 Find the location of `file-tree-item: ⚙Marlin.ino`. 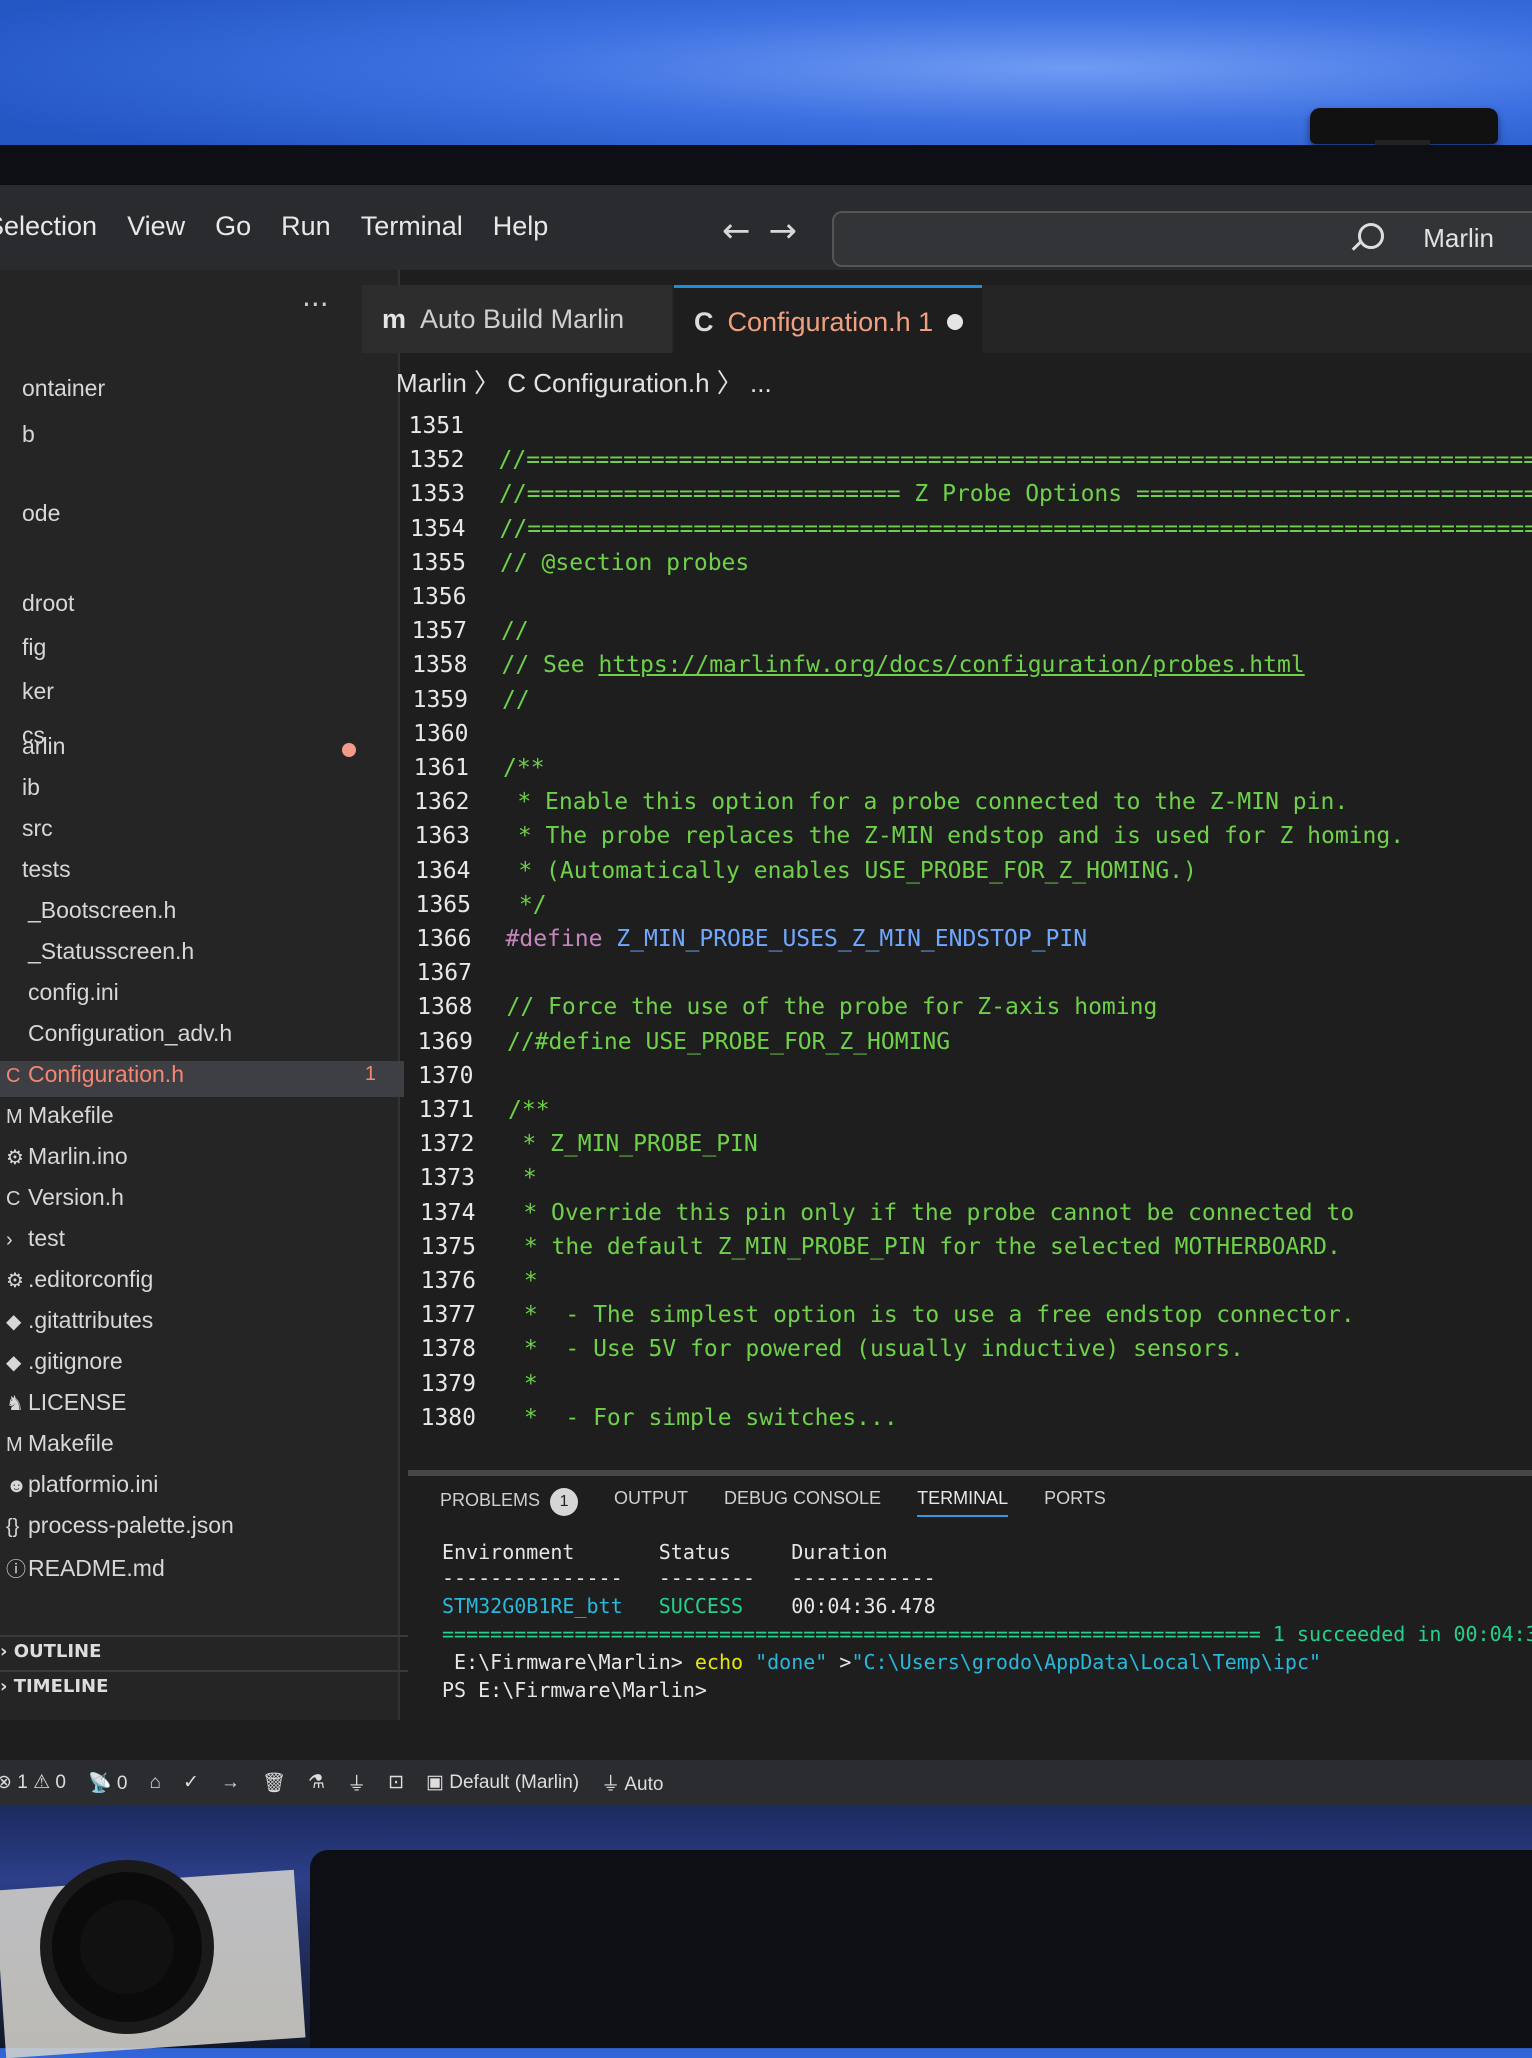

file-tree-item: ⚙Marlin.ino is located at coordinates (202, 1161).